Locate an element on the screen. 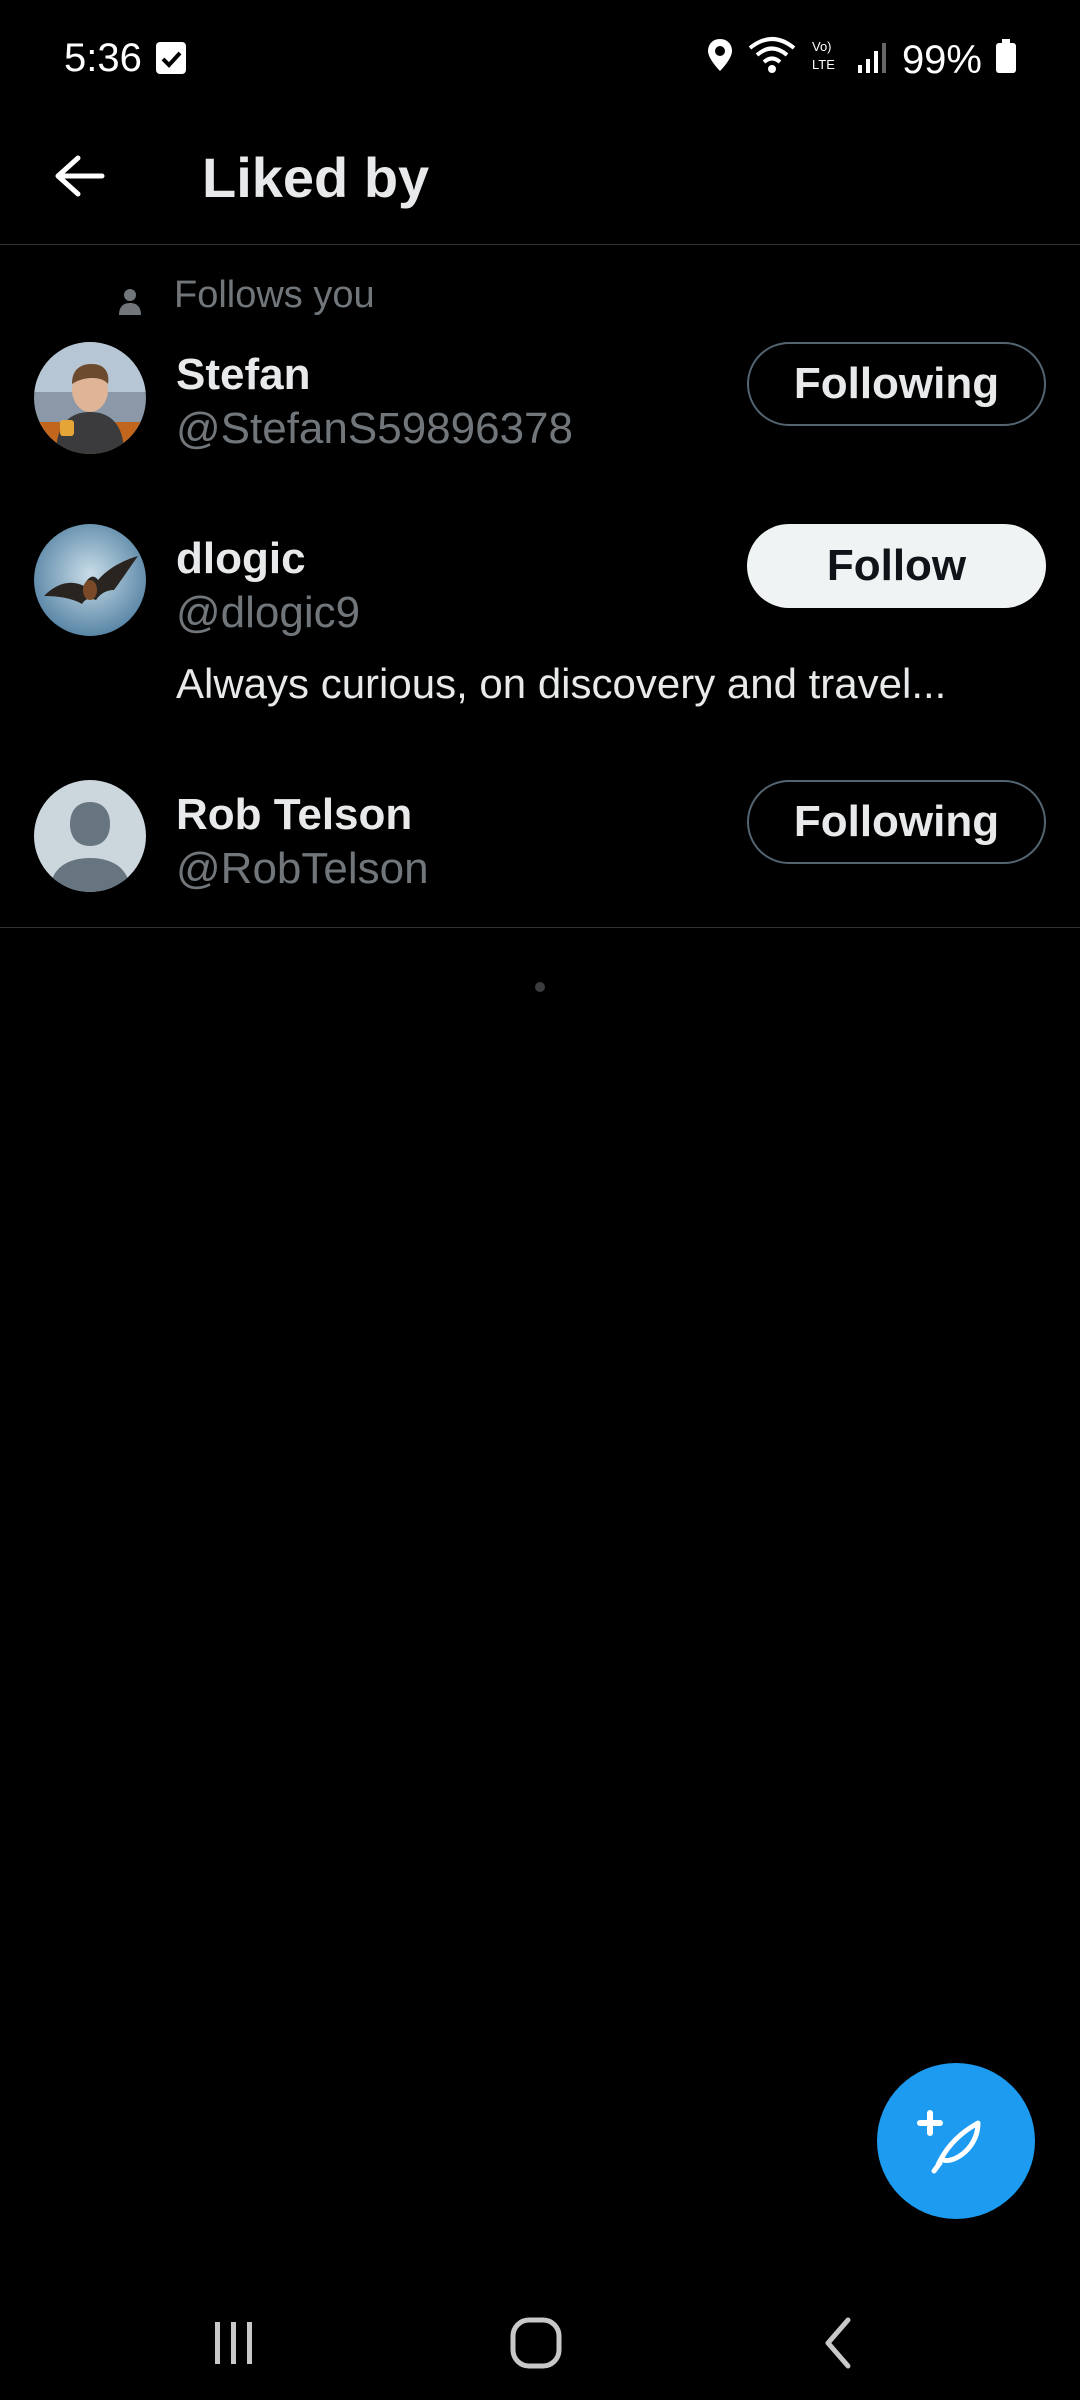  social-context-label: Follows you is located at coordinates (274, 295).